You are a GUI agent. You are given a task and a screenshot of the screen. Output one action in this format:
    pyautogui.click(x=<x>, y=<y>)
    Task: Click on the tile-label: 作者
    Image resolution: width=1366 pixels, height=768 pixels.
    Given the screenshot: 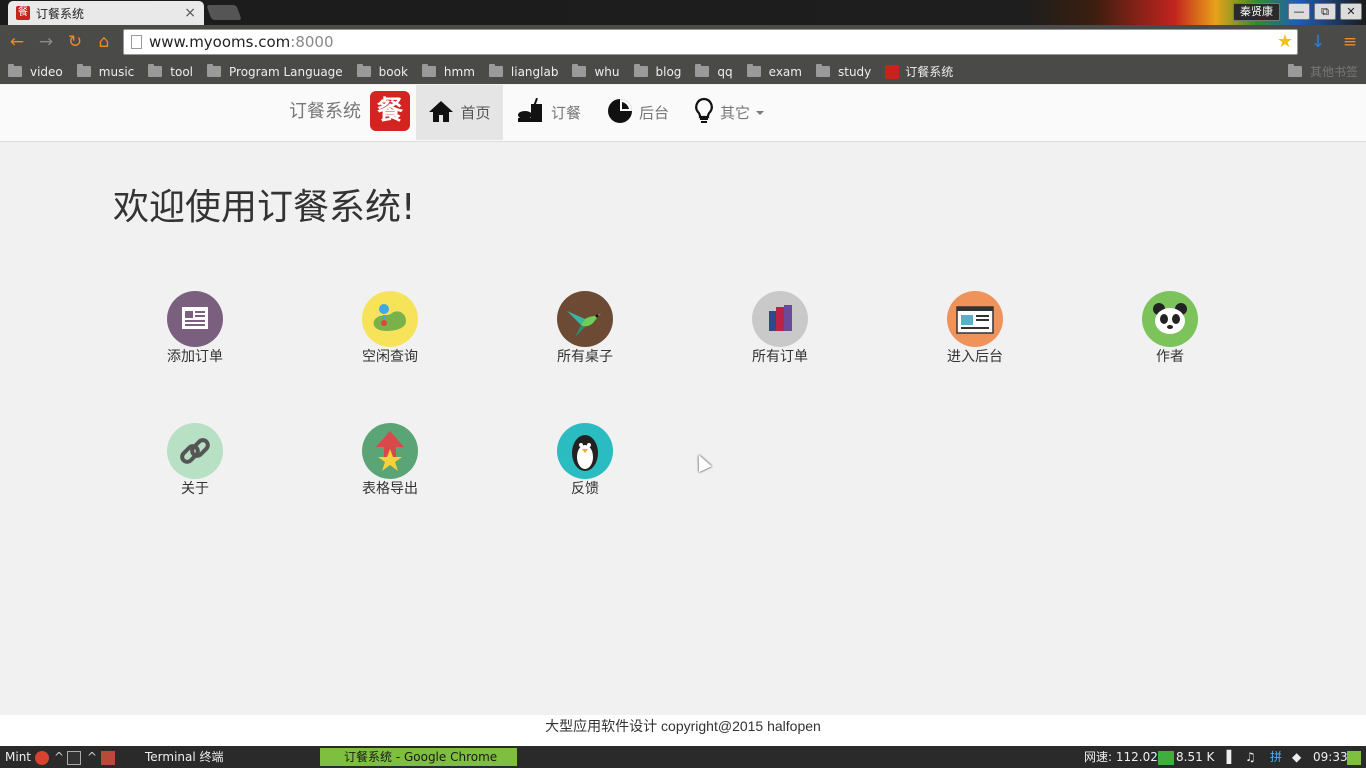 What is the action you would take?
    pyautogui.click(x=1170, y=357)
    